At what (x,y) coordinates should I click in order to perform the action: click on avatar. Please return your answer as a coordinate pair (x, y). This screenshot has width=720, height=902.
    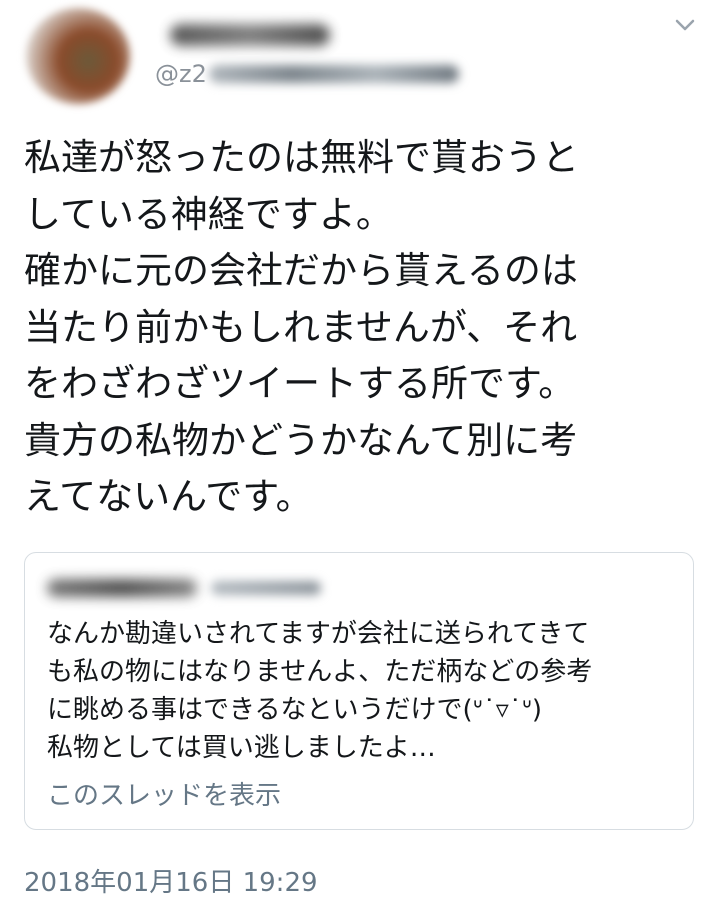
    Looking at the image, I should click on (78, 56).